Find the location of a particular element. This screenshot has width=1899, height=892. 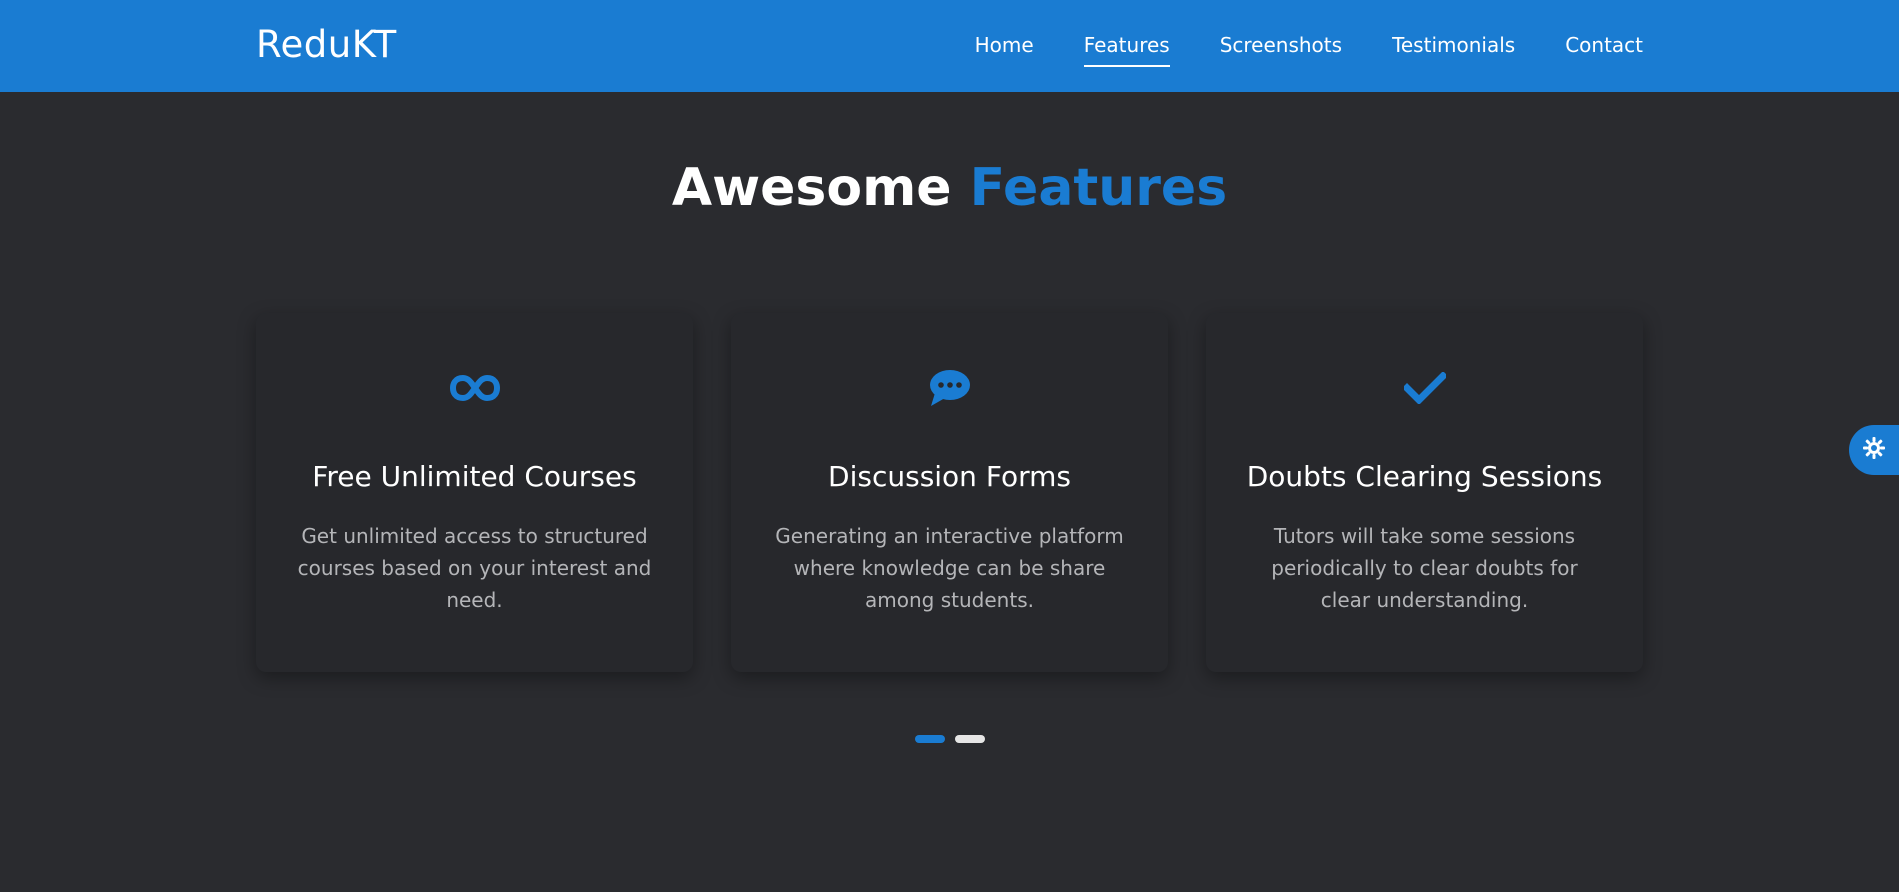

section-title: Awesome Features is located at coordinates (949, 188).